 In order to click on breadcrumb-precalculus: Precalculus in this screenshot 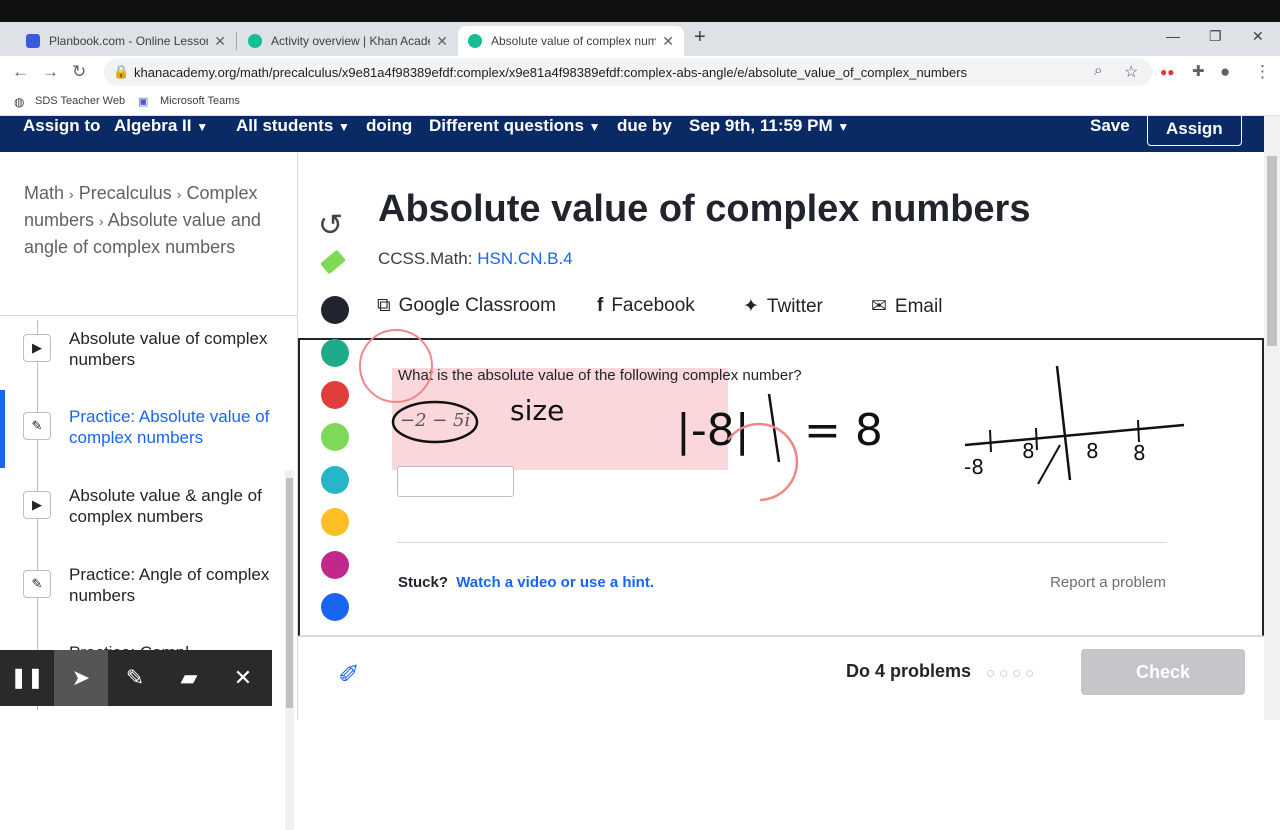, I will do `click(125, 193)`.